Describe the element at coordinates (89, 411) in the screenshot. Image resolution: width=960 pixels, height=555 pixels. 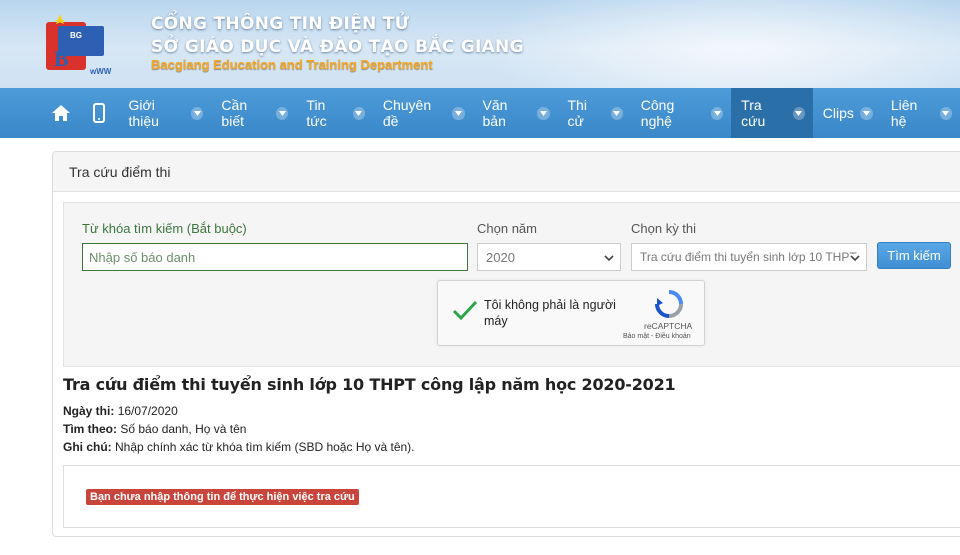
I see `exam-date-label: Ngày thi:` at that location.